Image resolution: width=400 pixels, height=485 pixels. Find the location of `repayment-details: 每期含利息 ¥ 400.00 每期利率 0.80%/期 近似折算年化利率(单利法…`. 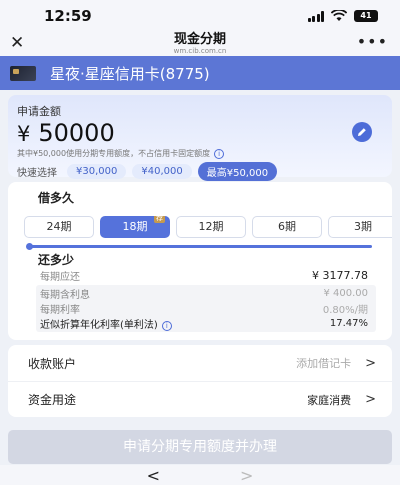

repayment-details: 每期含利息 ¥ 400.00 每期利率 0.80%/期 近似折算年化利率(单利法… is located at coordinates (206, 308).